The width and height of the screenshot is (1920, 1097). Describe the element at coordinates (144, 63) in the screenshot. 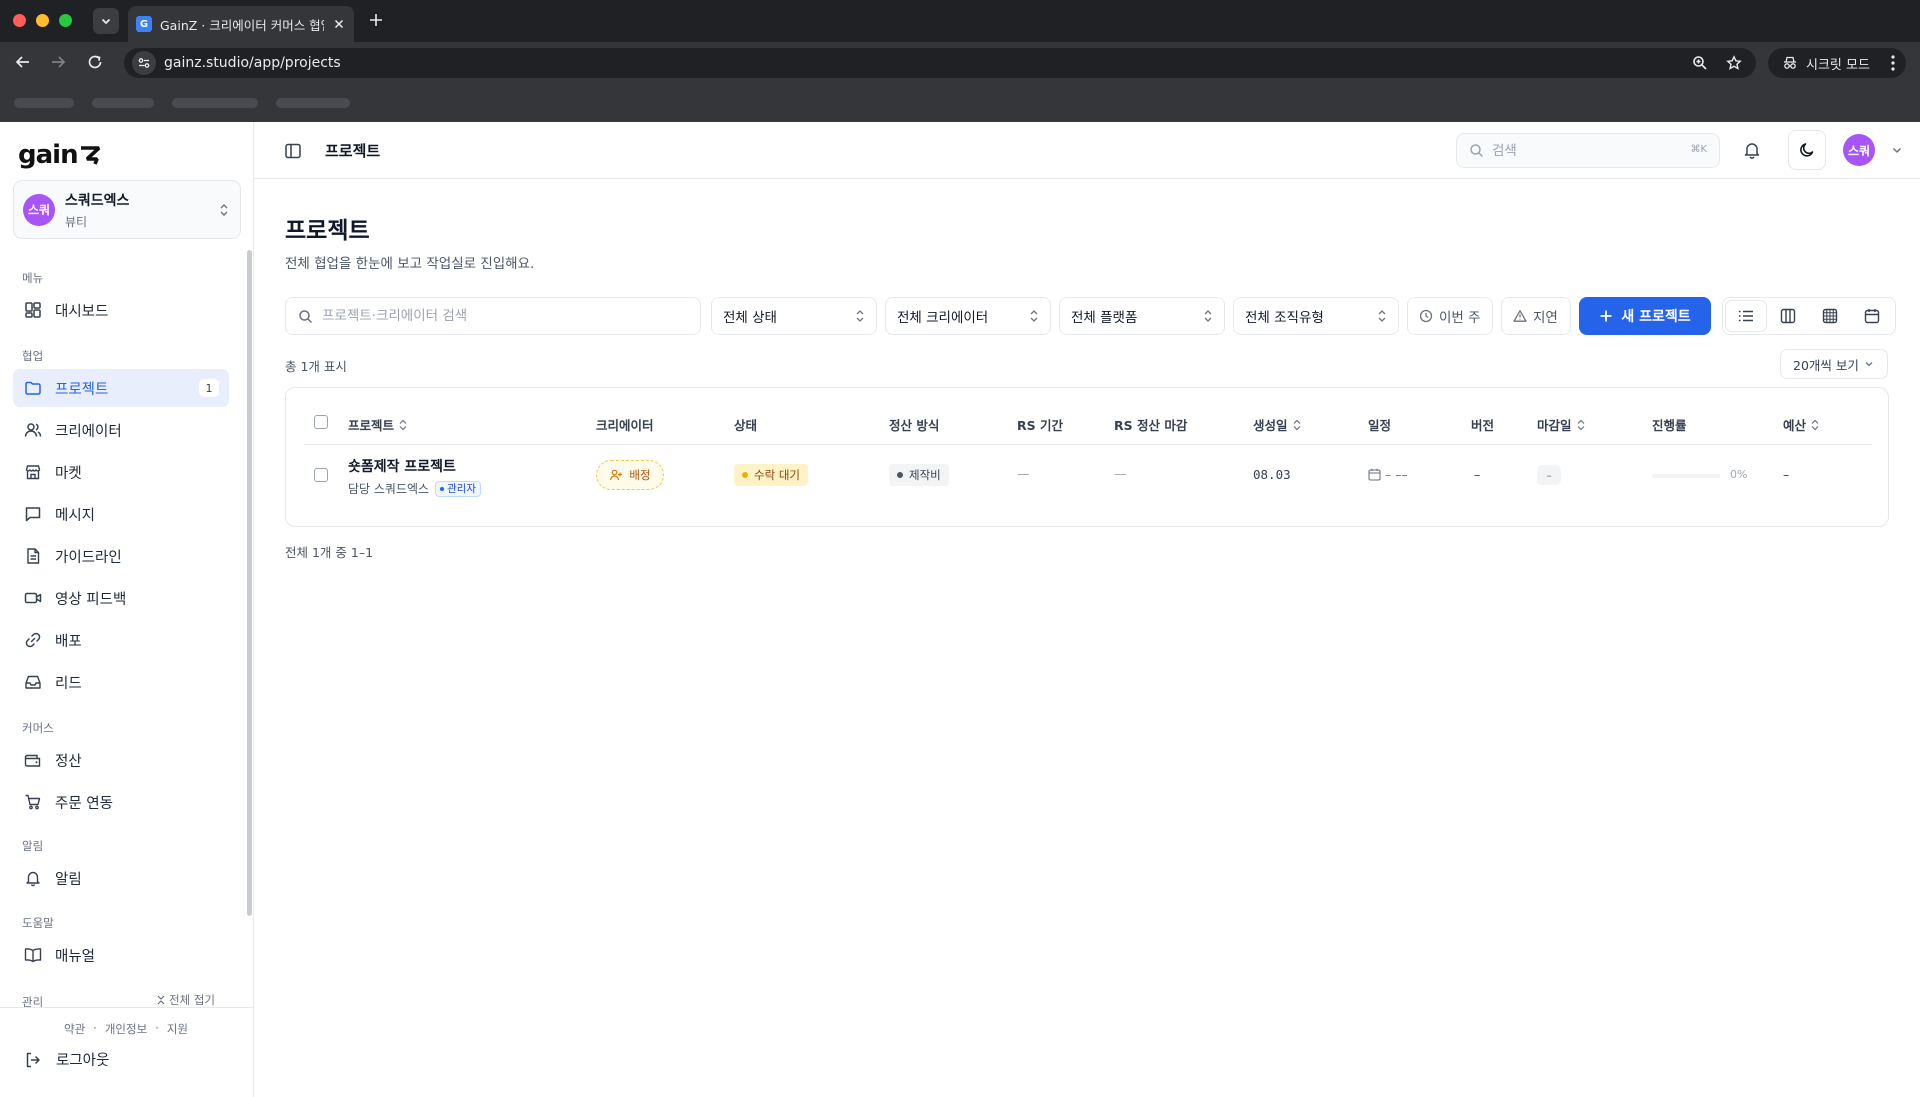

I see `site-settings-icon` at that location.